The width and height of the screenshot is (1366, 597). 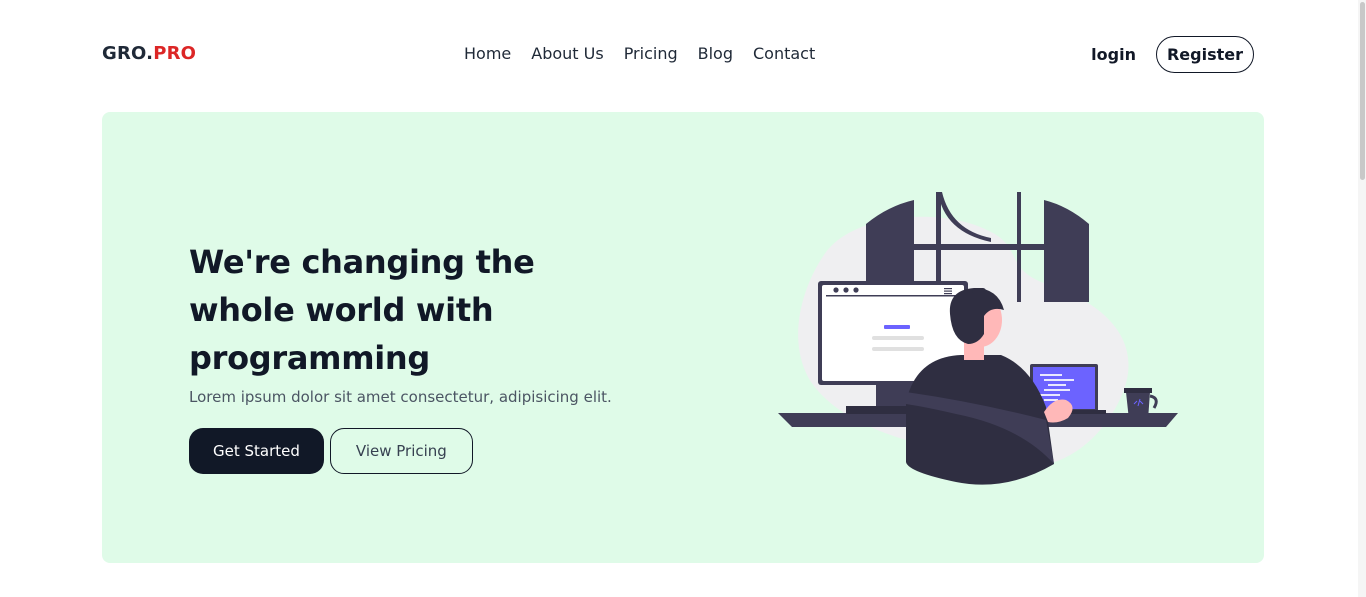 What do you see at coordinates (256, 451) in the screenshot?
I see `get-started-button: Get Started` at bounding box center [256, 451].